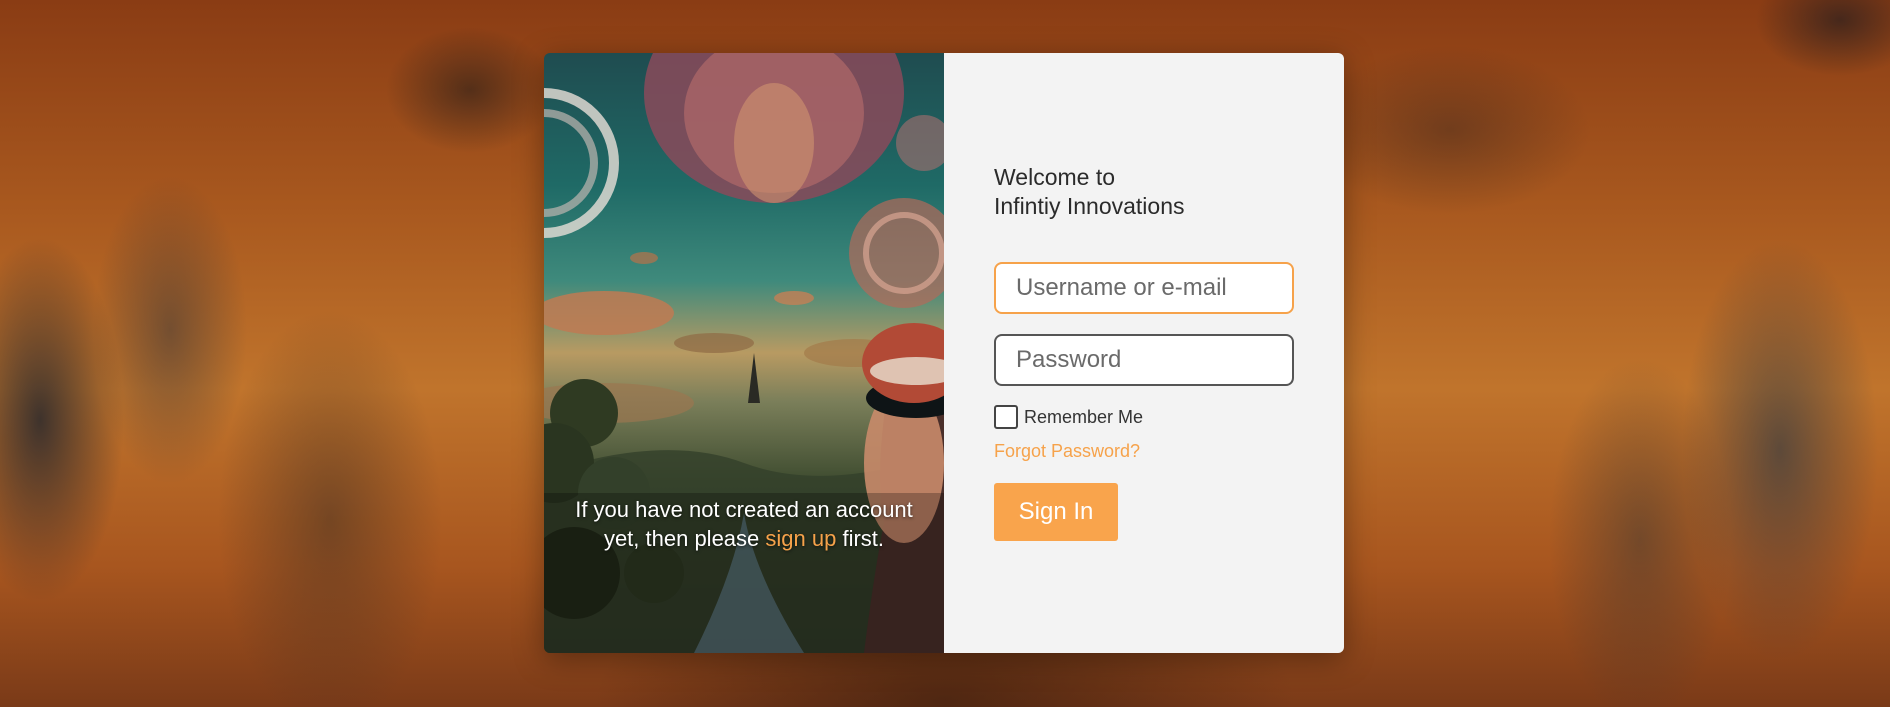 Image resolution: width=1890 pixels, height=707 pixels. Describe the element at coordinates (1006, 417) in the screenshot. I see `remember-me-checkbox` at that location.